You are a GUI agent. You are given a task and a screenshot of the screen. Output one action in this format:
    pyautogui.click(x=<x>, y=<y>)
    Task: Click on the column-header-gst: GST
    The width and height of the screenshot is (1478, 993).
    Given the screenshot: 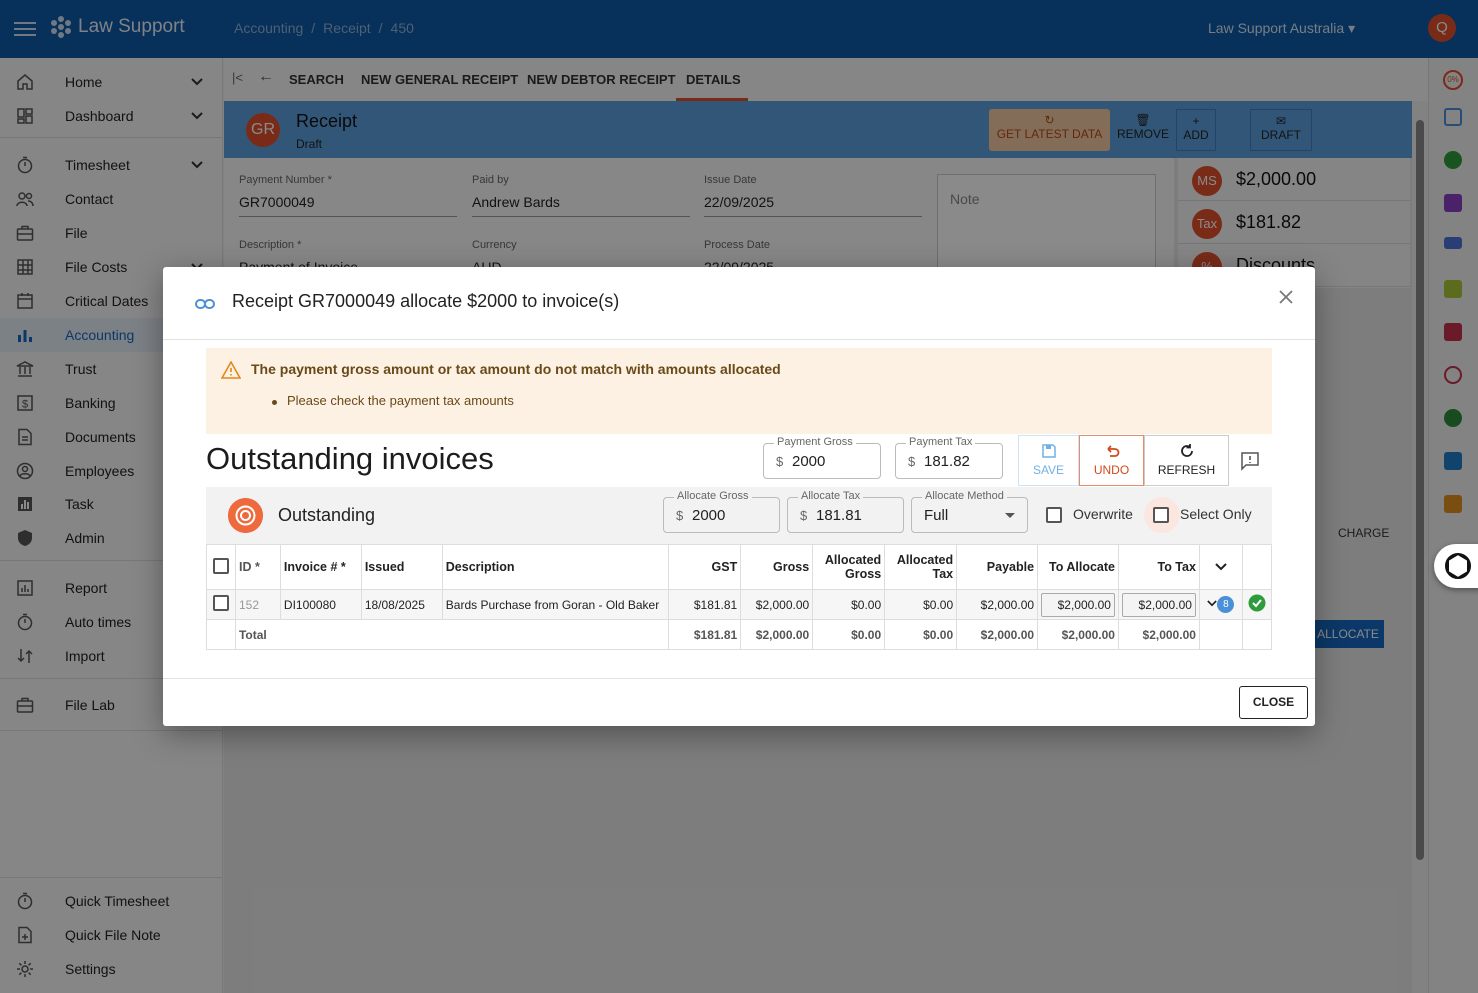 What is the action you would take?
    pyautogui.click(x=705, y=567)
    